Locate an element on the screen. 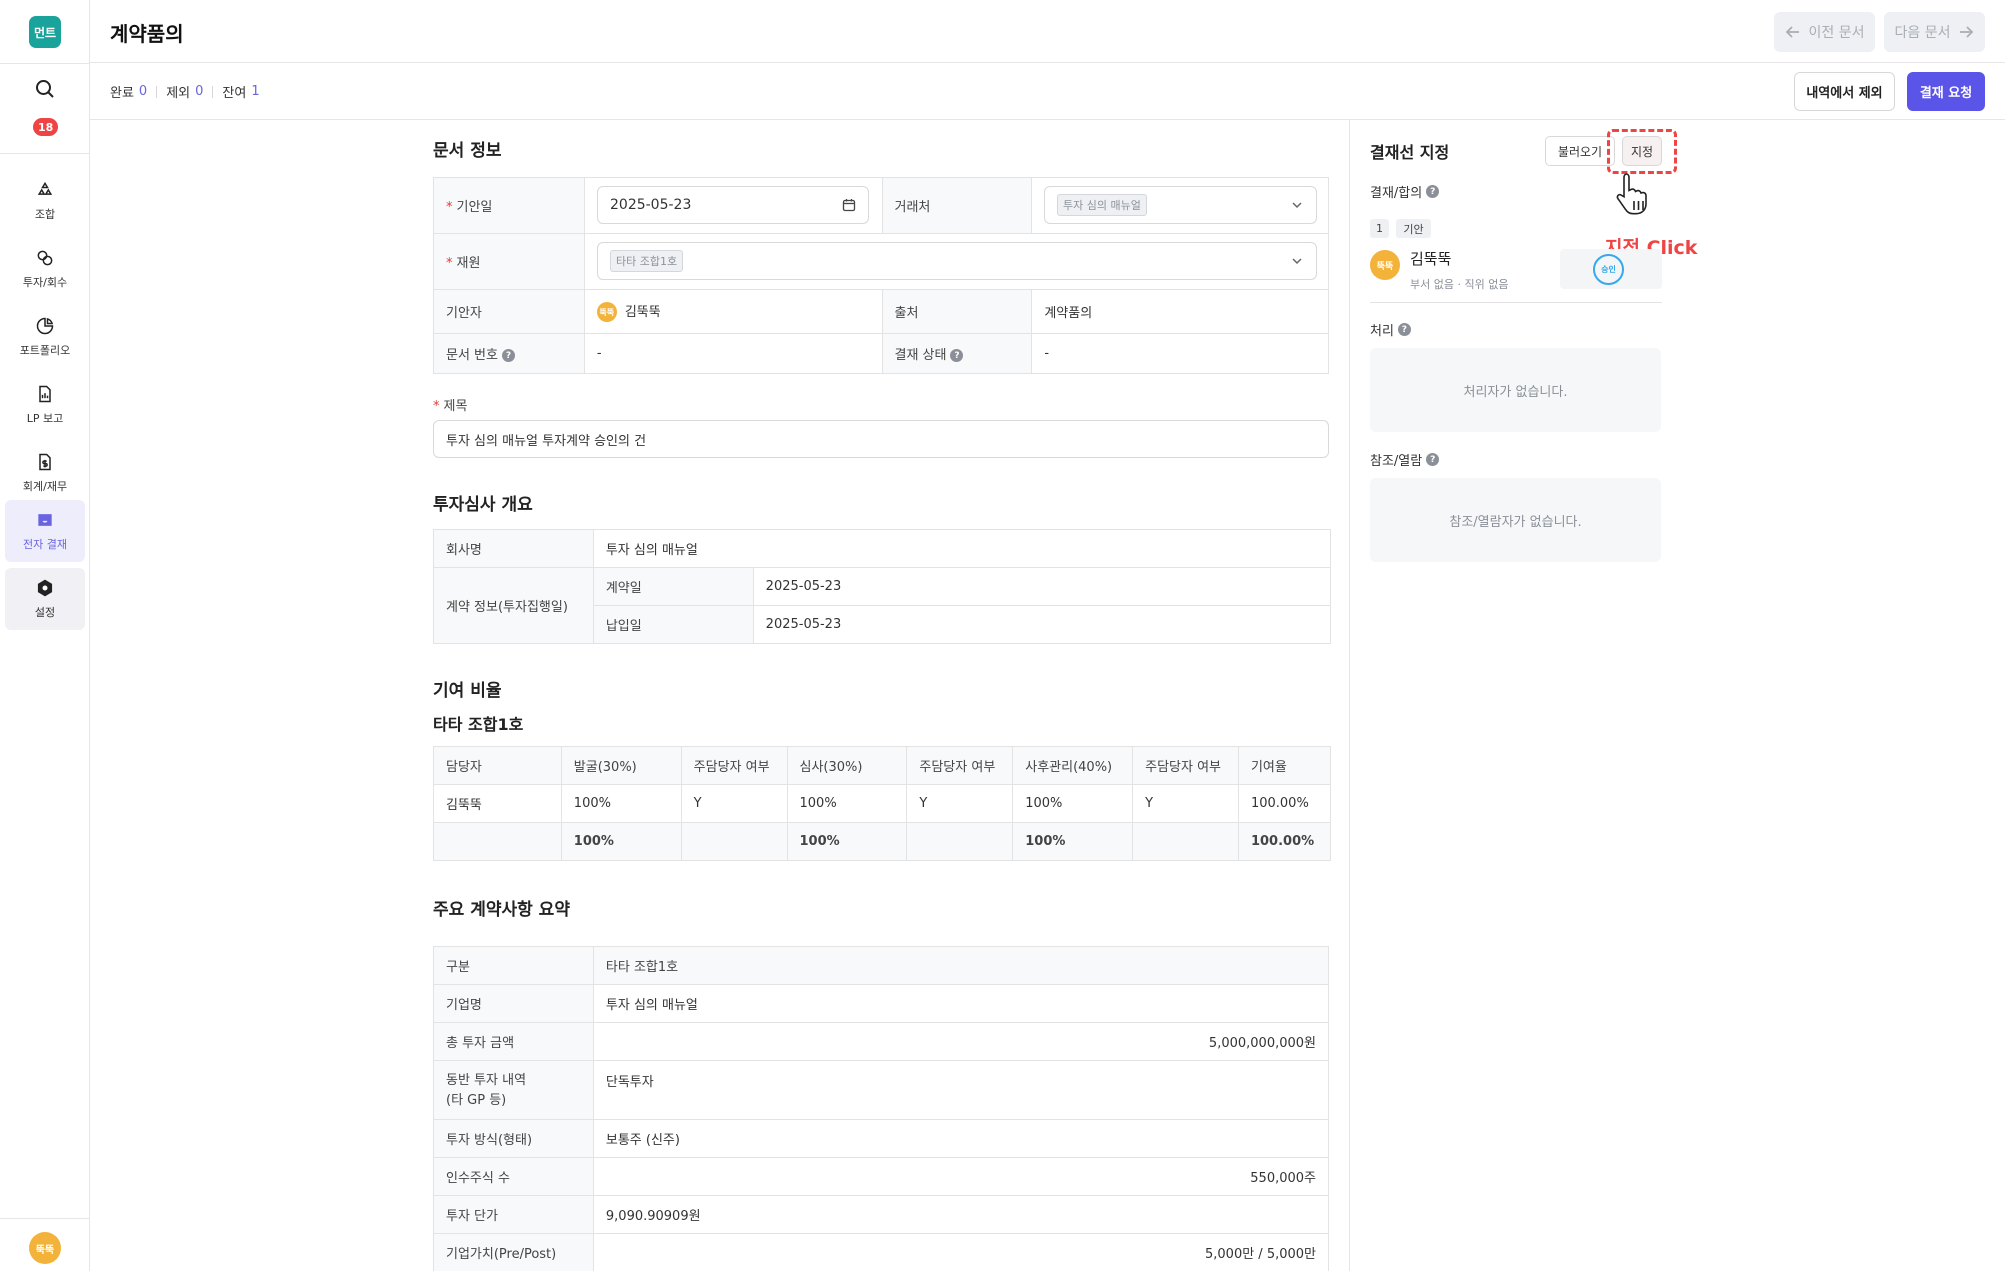 Image resolution: width=2005 pixels, height=1271 pixels. partner-tag: 투자 심의 매뉴얼 is located at coordinates (1102, 205).